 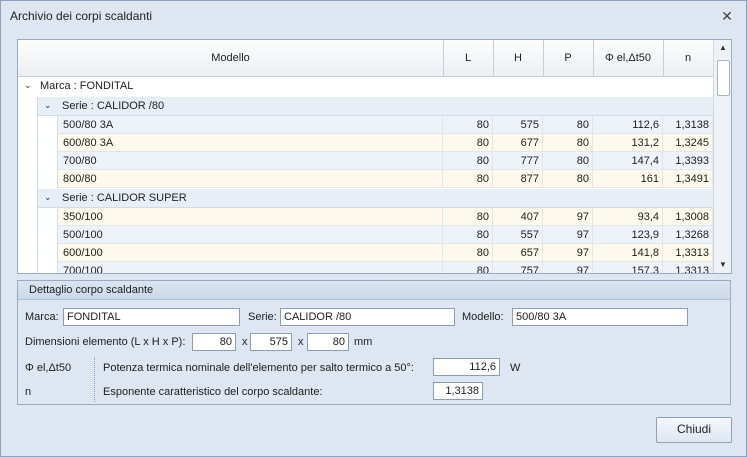 What do you see at coordinates (688, 217) in the screenshot?
I see `cell-n: 1,3008` at bounding box center [688, 217].